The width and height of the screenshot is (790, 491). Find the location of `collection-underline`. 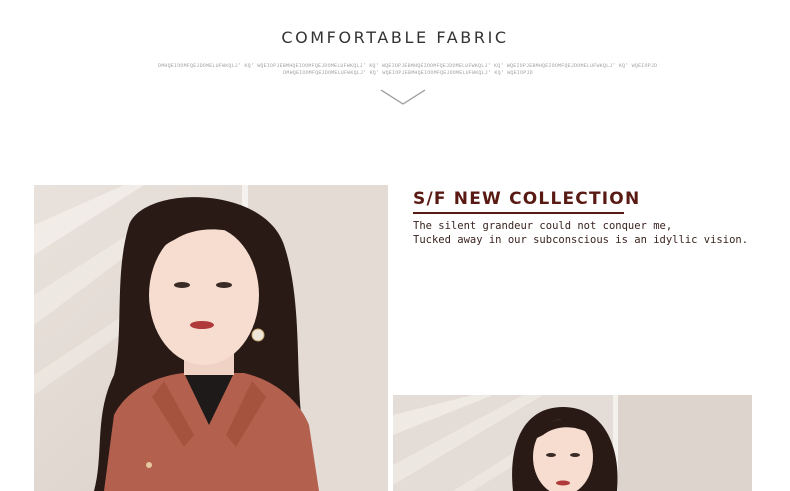

collection-underline is located at coordinates (518, 213).